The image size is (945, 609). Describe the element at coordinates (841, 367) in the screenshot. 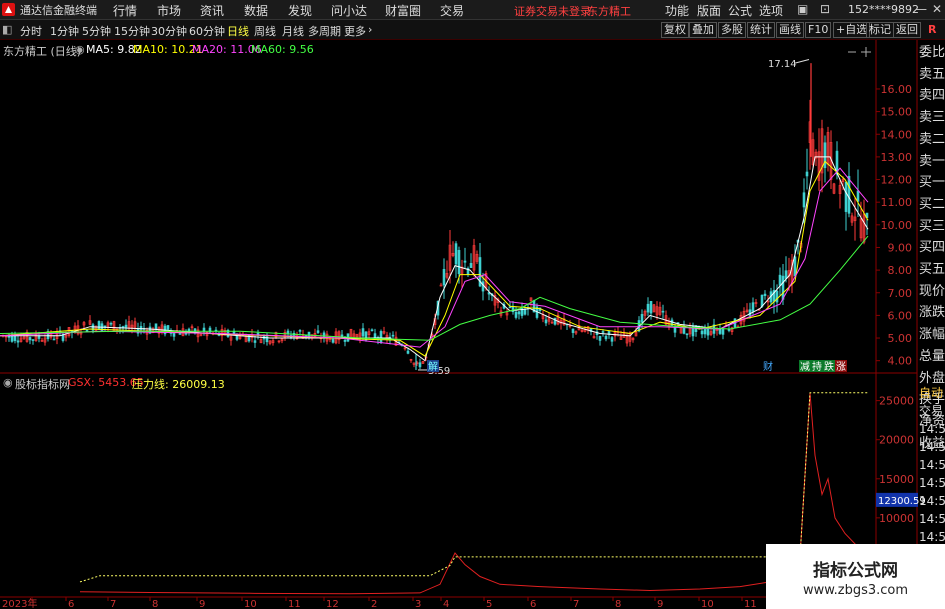

I see `marker-zhang: 涨` at that location.